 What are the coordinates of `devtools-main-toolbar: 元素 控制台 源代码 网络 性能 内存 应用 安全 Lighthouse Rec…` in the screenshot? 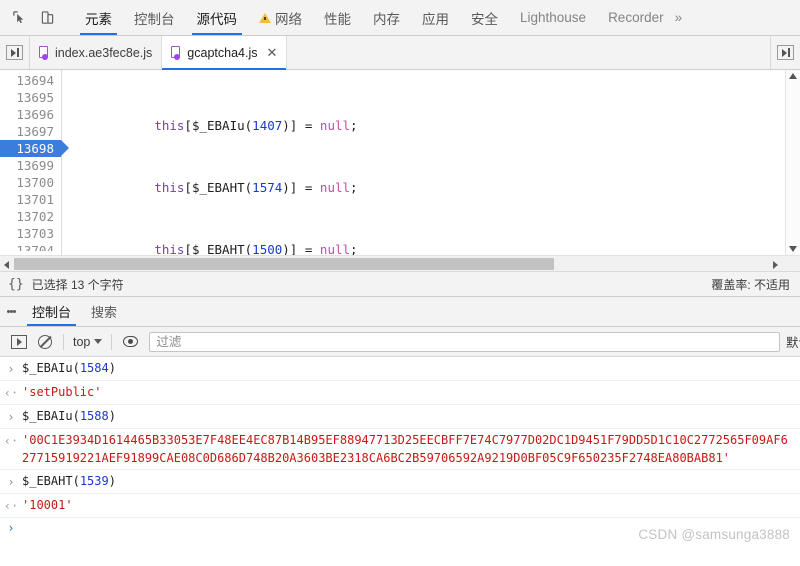 It's located at (400, 18).